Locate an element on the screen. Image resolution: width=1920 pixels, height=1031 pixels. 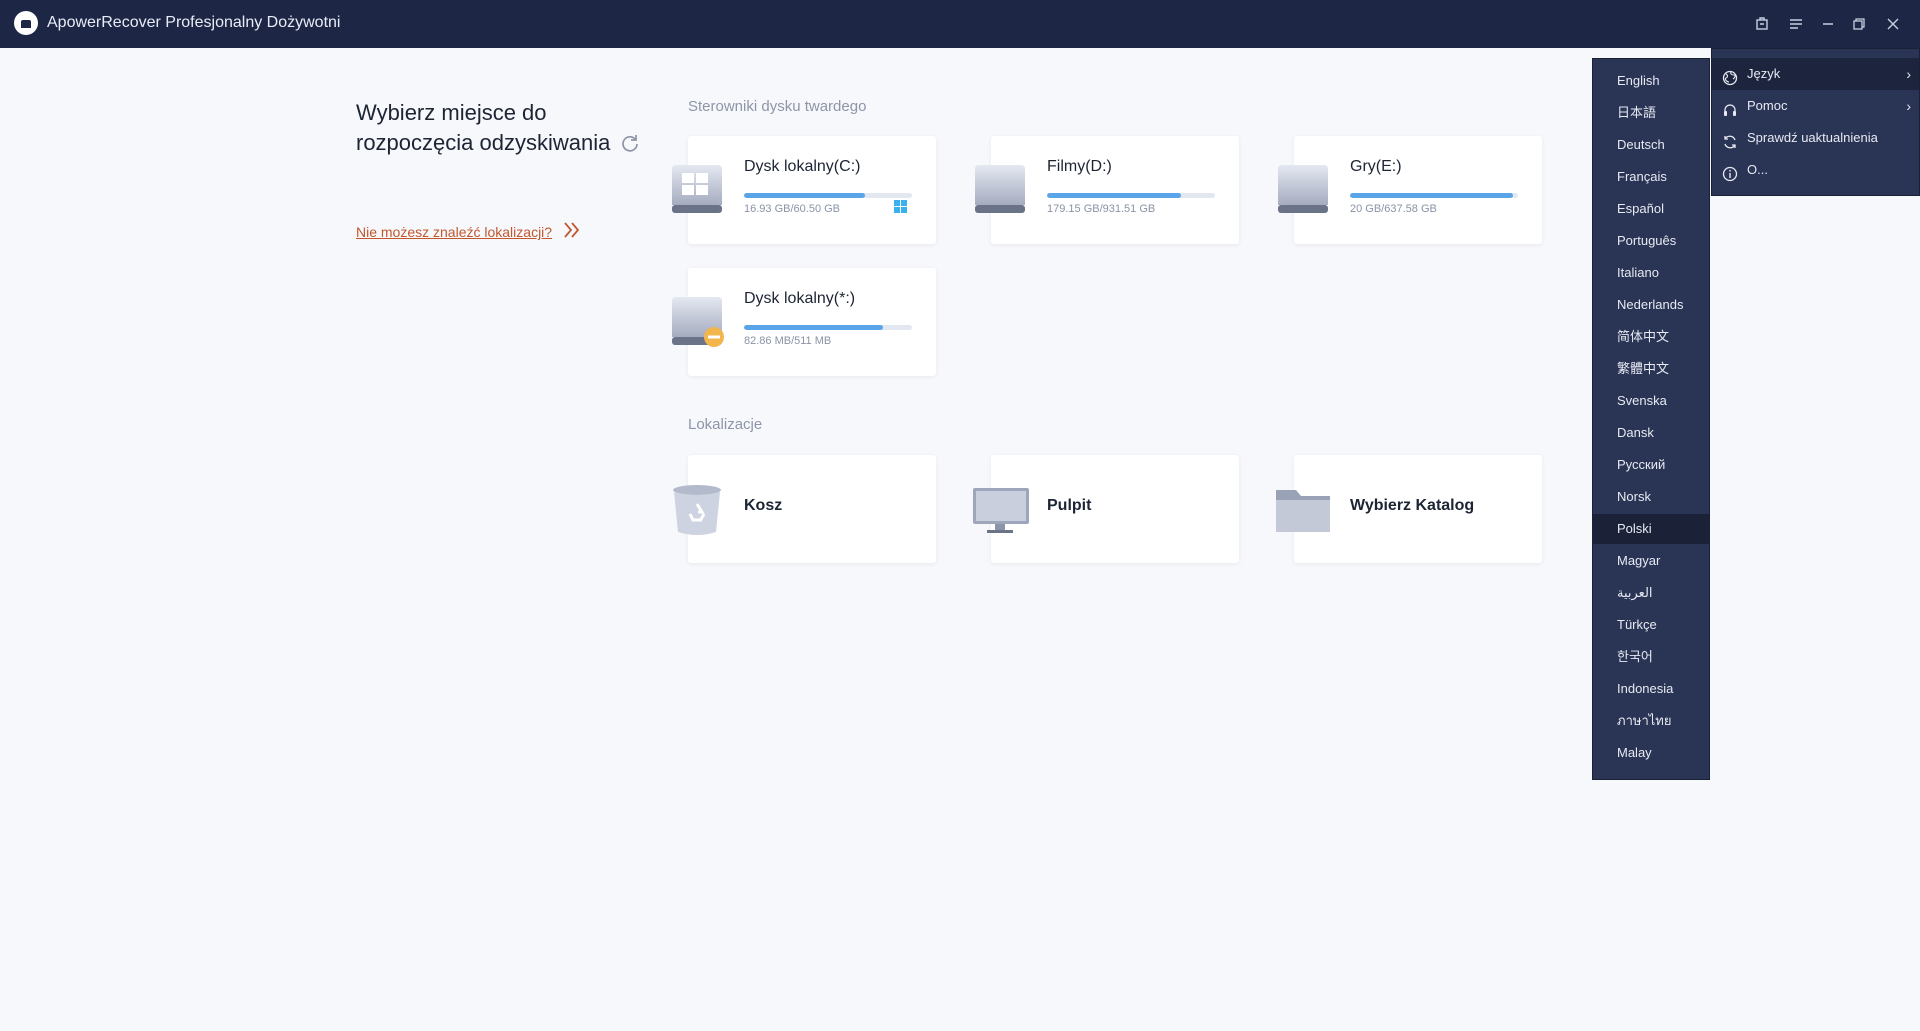
drive-size: 179.15 GB/931.51 GB is located at coordinates (1101, 209).